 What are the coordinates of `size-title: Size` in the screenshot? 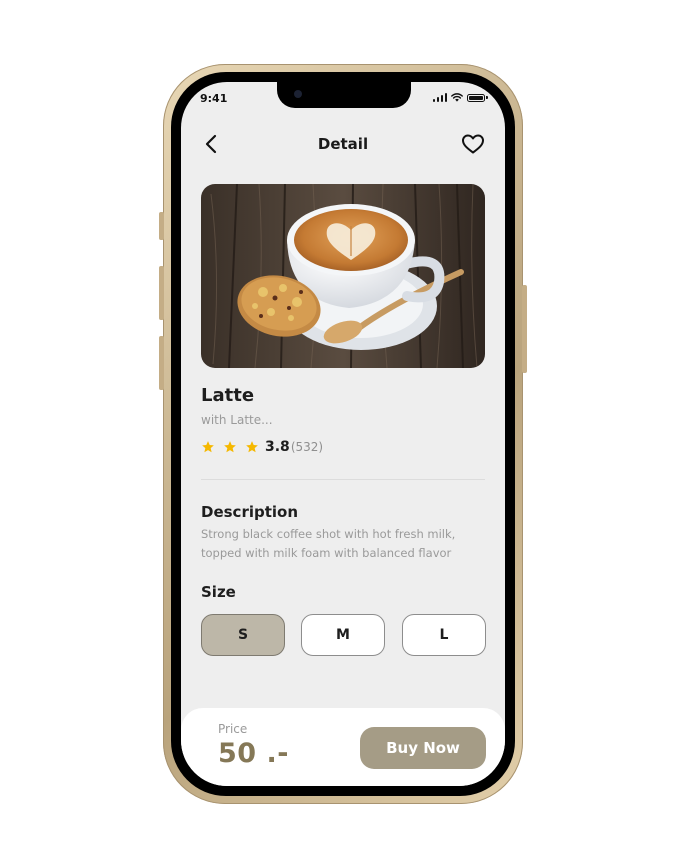 It's located at (218, 592).